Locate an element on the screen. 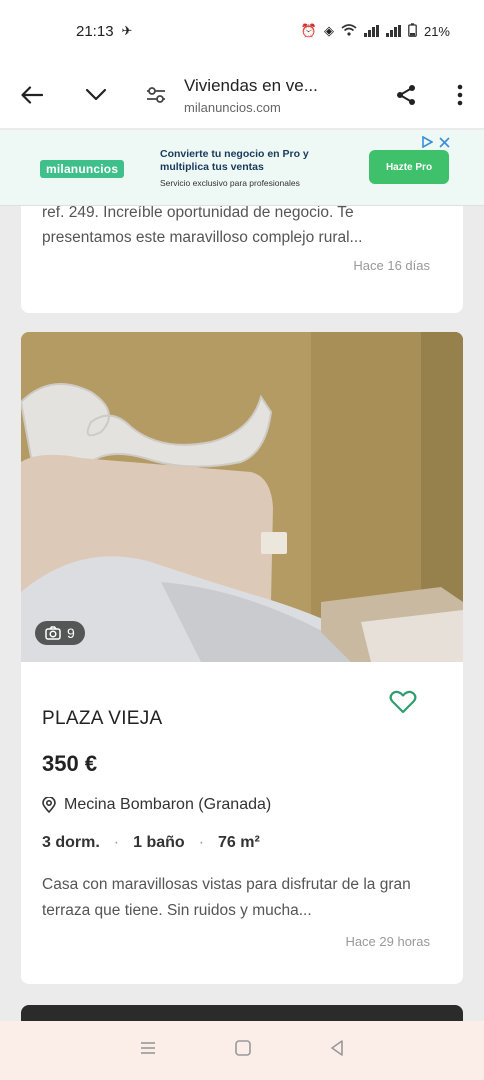  photo-count-badge: 9 is located at coordinates (60, 633).